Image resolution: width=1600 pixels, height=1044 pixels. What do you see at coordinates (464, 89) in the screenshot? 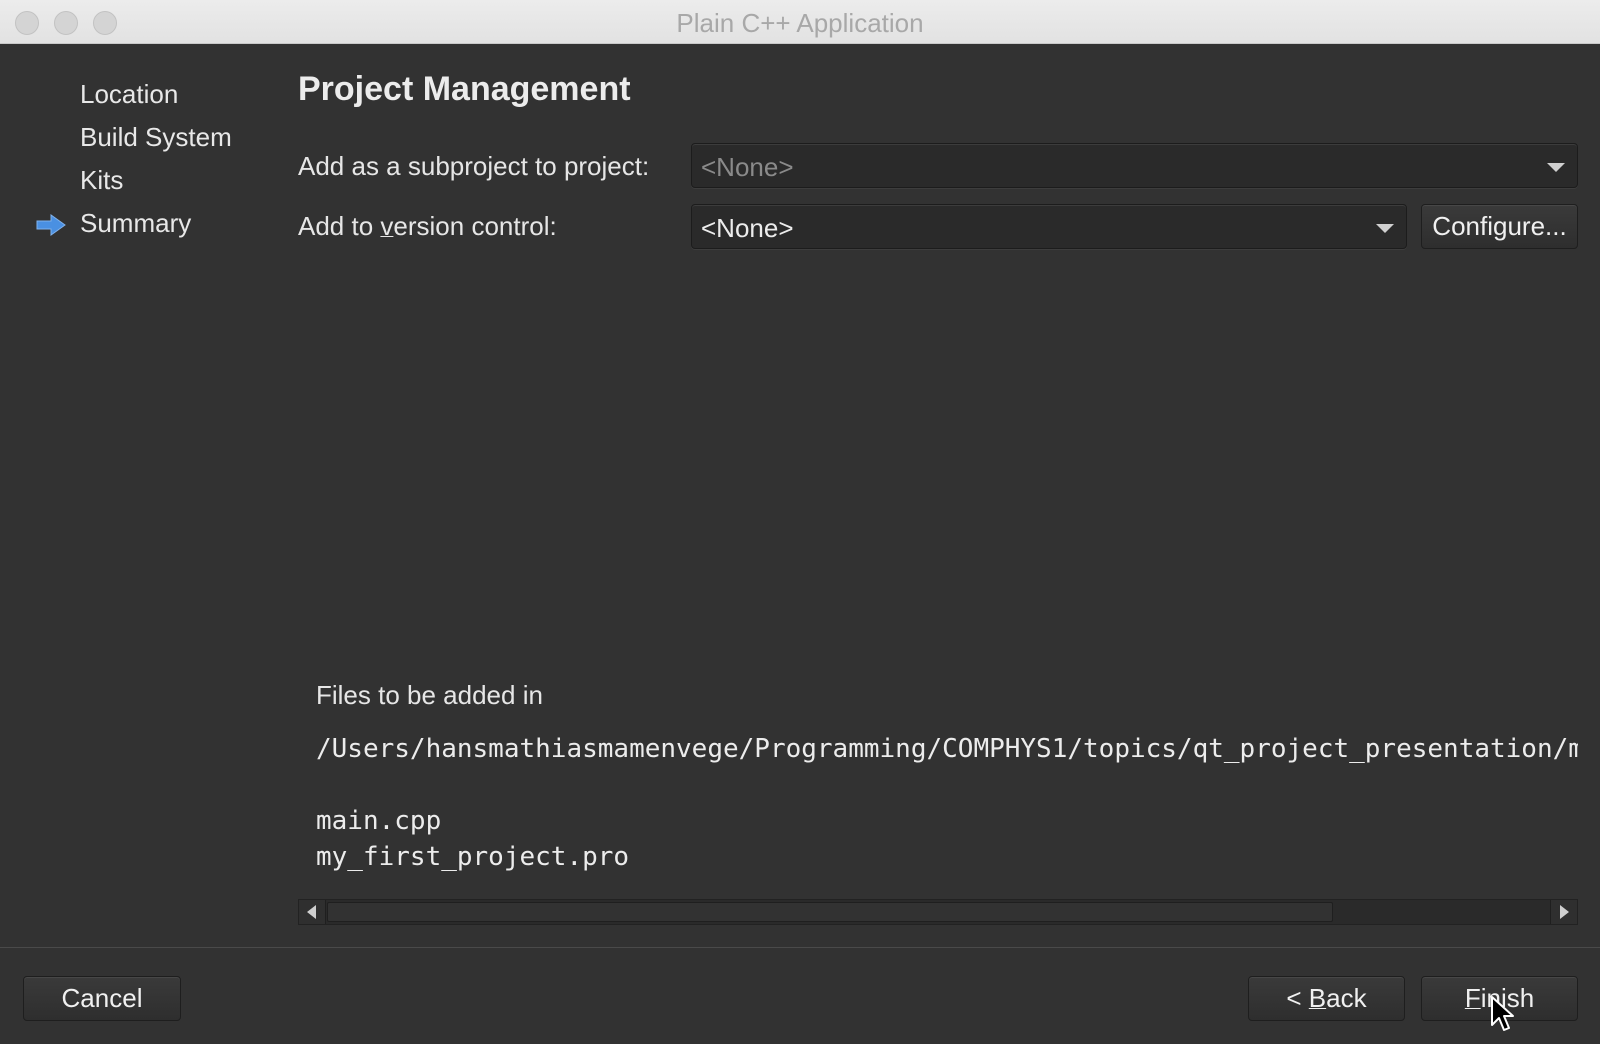
I see `page-title: Project Management` at bounding box center [464, 89].